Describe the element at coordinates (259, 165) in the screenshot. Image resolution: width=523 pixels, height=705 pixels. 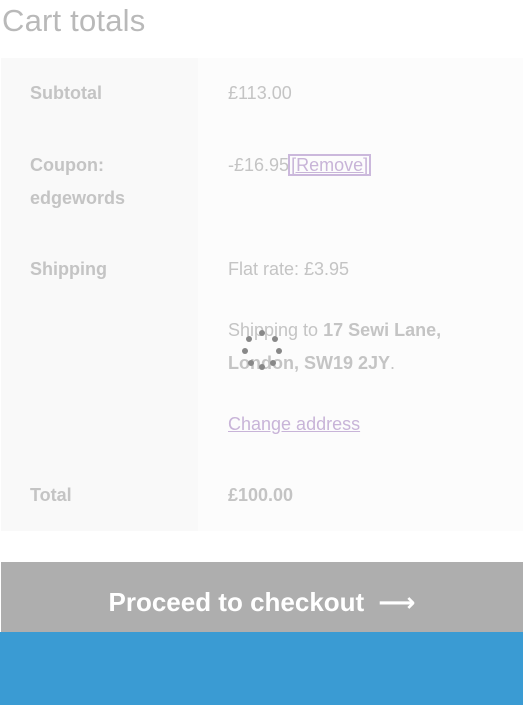
I see `coupon-discount-value: -£16.95` at that location.